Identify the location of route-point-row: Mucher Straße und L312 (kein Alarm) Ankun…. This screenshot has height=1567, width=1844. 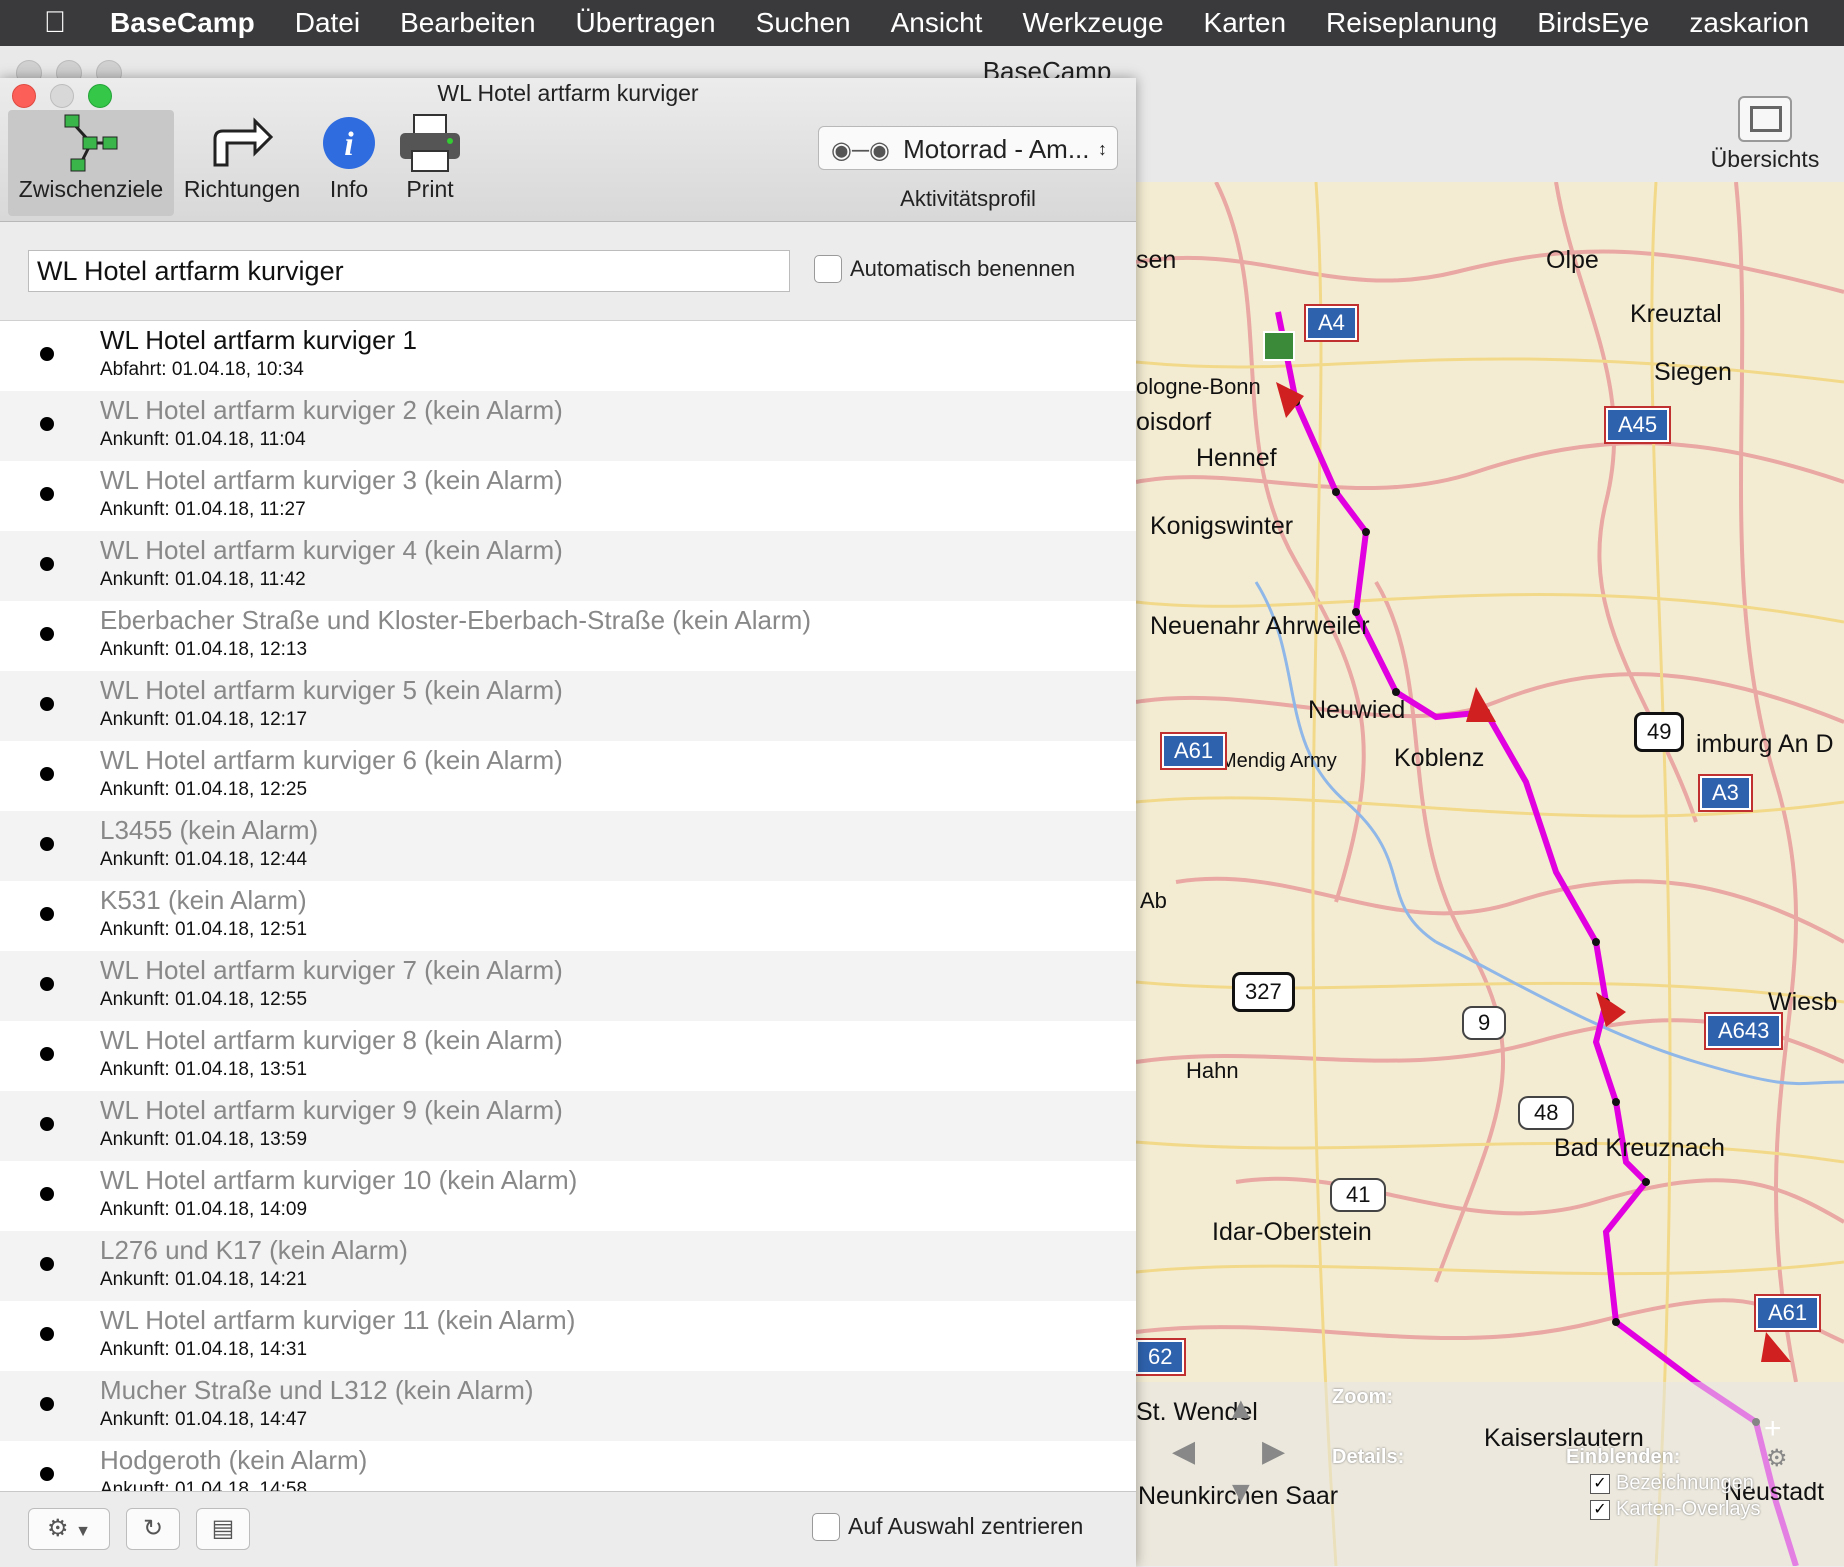
(568, 1406).